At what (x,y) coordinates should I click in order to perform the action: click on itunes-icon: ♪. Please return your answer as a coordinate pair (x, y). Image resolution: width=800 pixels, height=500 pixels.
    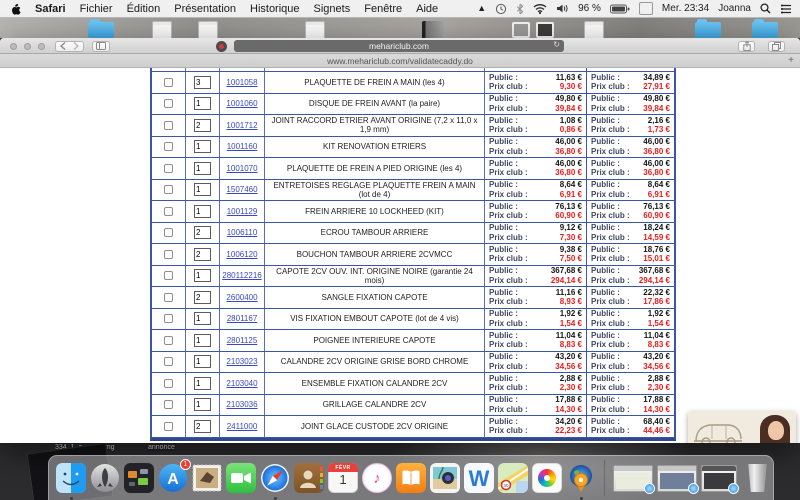
    Looking at the image, I should click on (377, 478).